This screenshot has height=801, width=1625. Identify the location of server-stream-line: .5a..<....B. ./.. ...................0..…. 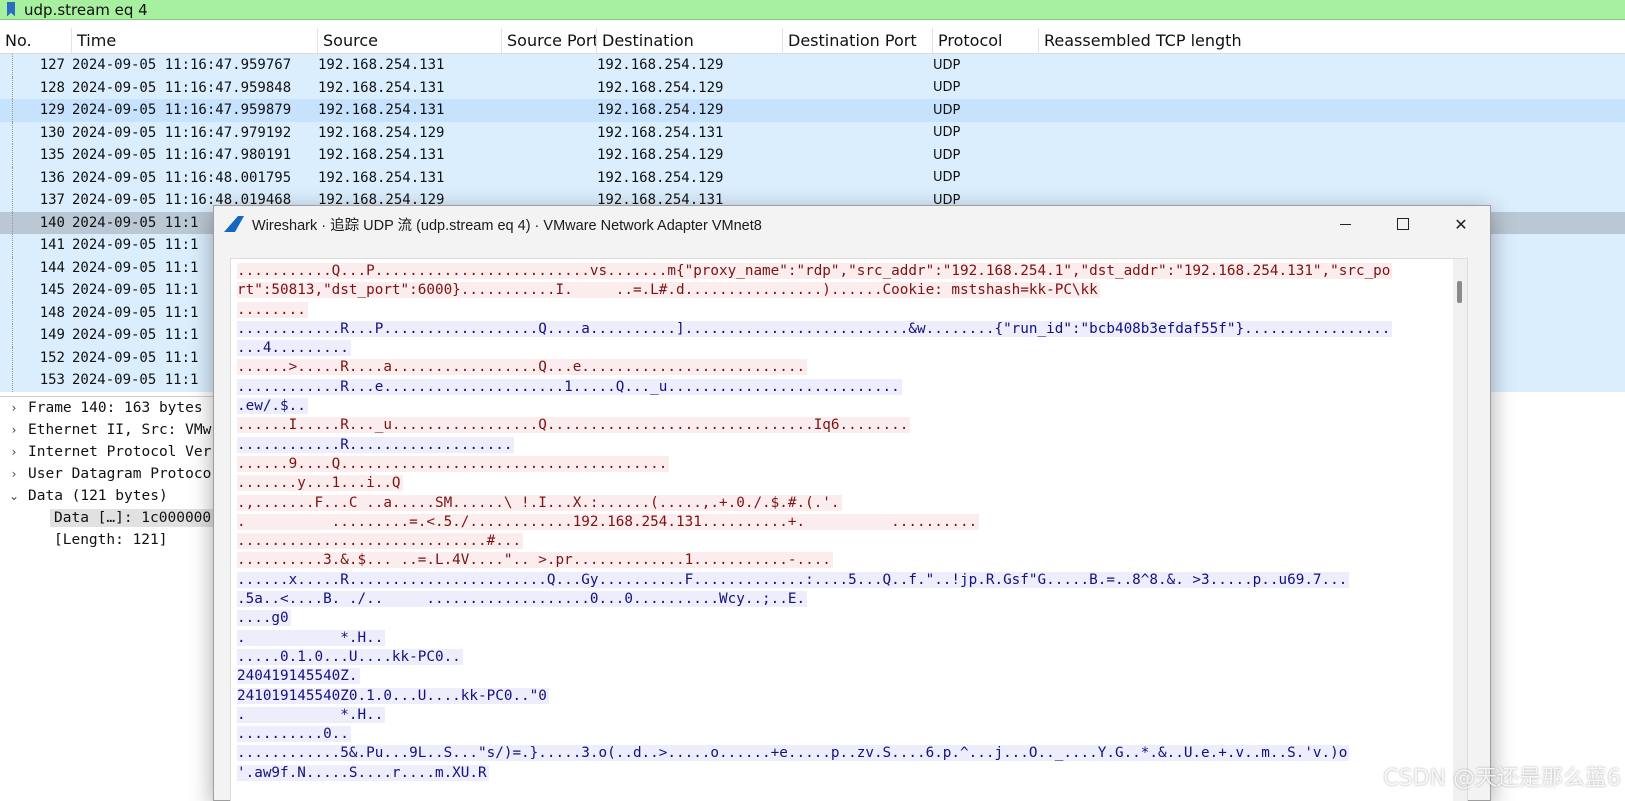
(844, 599).